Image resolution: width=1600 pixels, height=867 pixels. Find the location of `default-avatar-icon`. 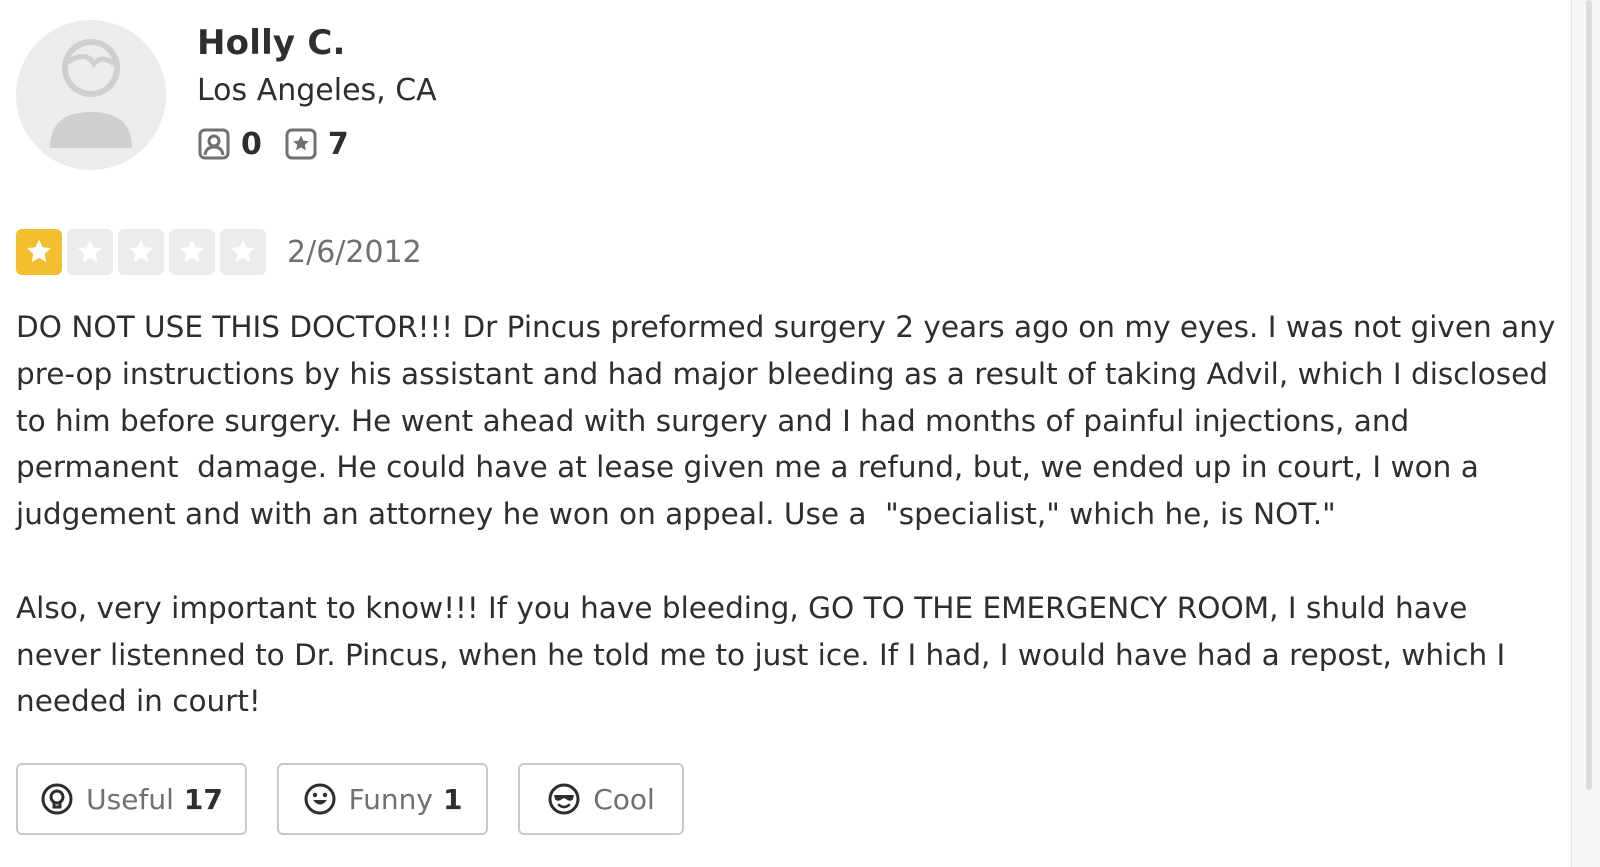

default-avatar-icon is located at coordinates (91, 93).